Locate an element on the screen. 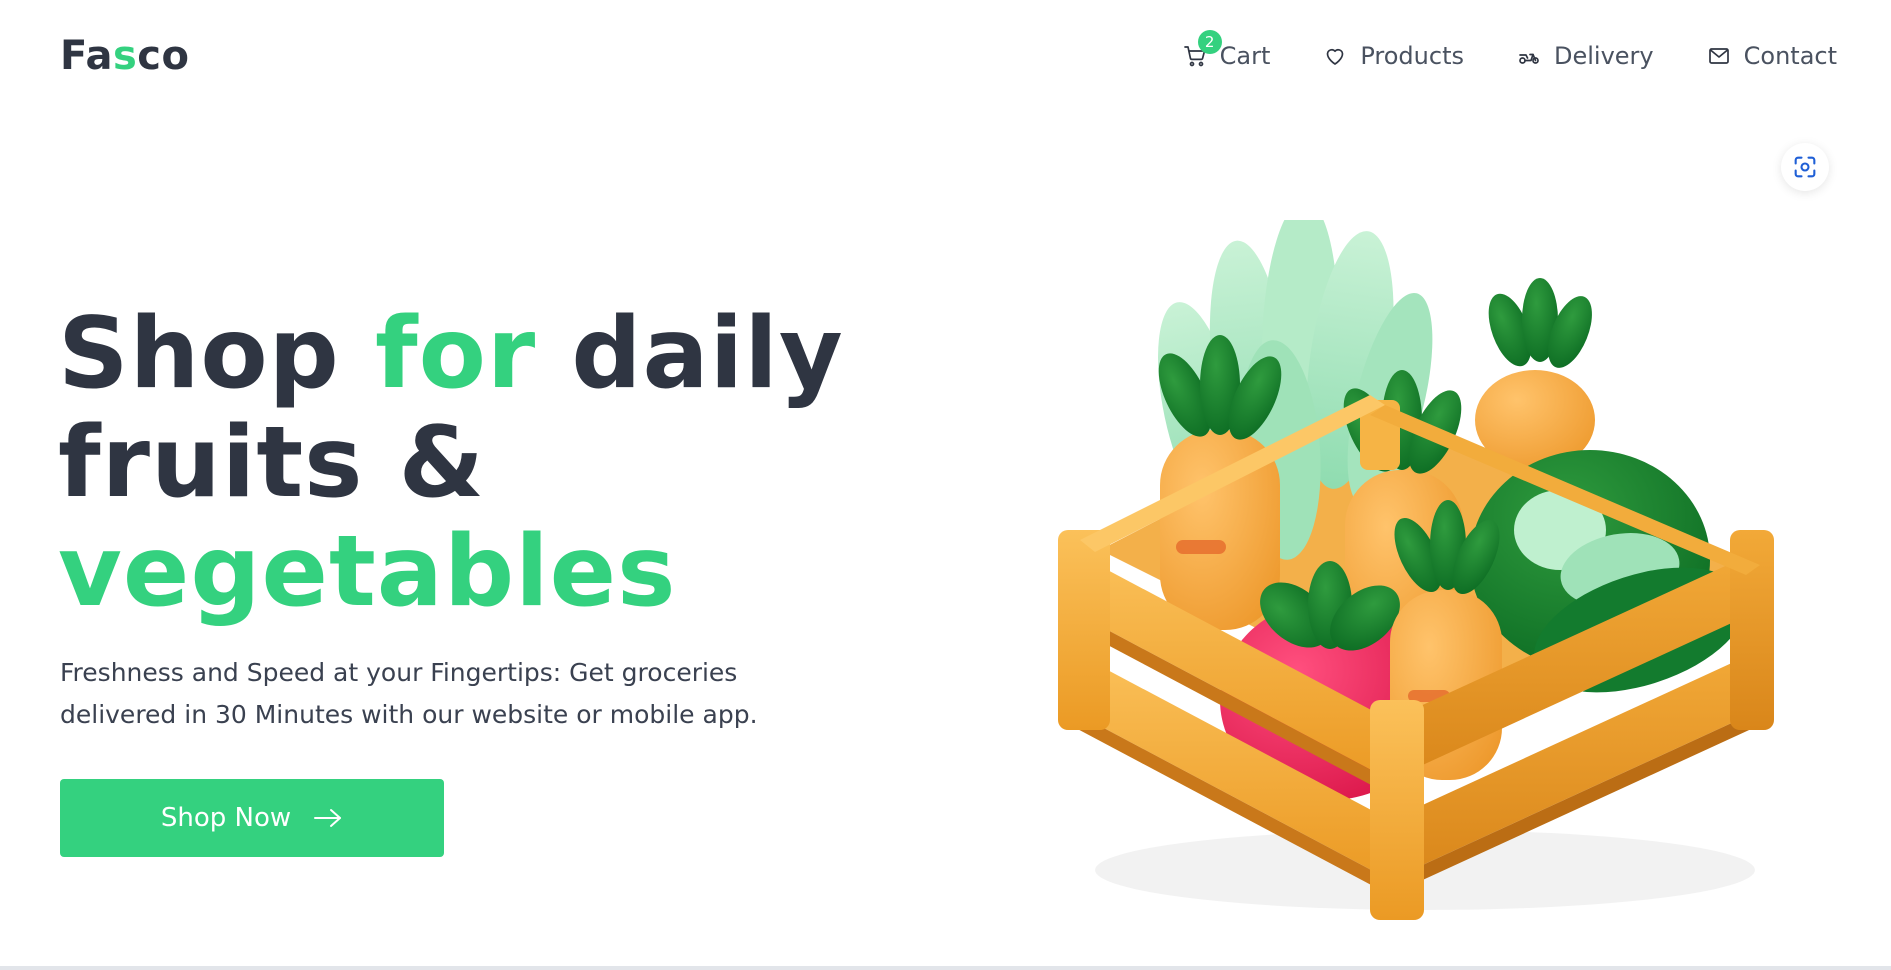 This screenshot has height=970, width=1891. arrow-right-icon is located at coordinates (328, 818).